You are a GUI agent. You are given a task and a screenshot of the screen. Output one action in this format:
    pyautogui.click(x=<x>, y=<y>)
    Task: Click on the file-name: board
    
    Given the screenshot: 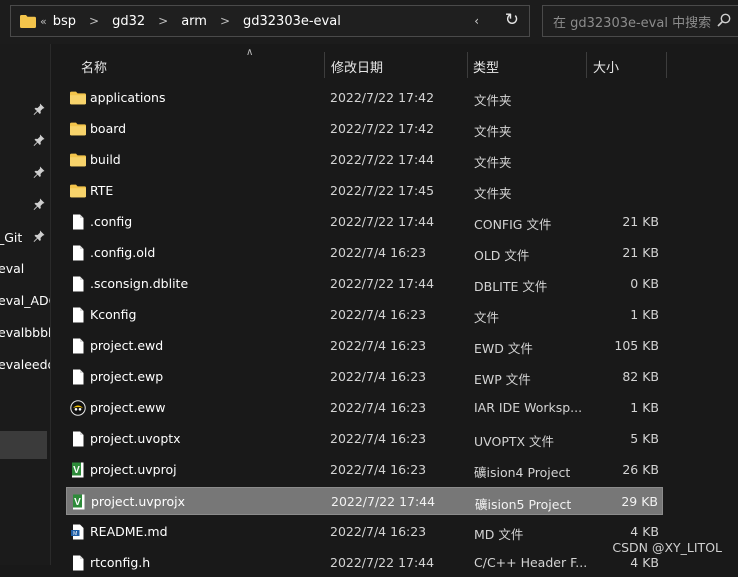 What is the action you would take?
    pyautogui.click(x=108, y=128)
    